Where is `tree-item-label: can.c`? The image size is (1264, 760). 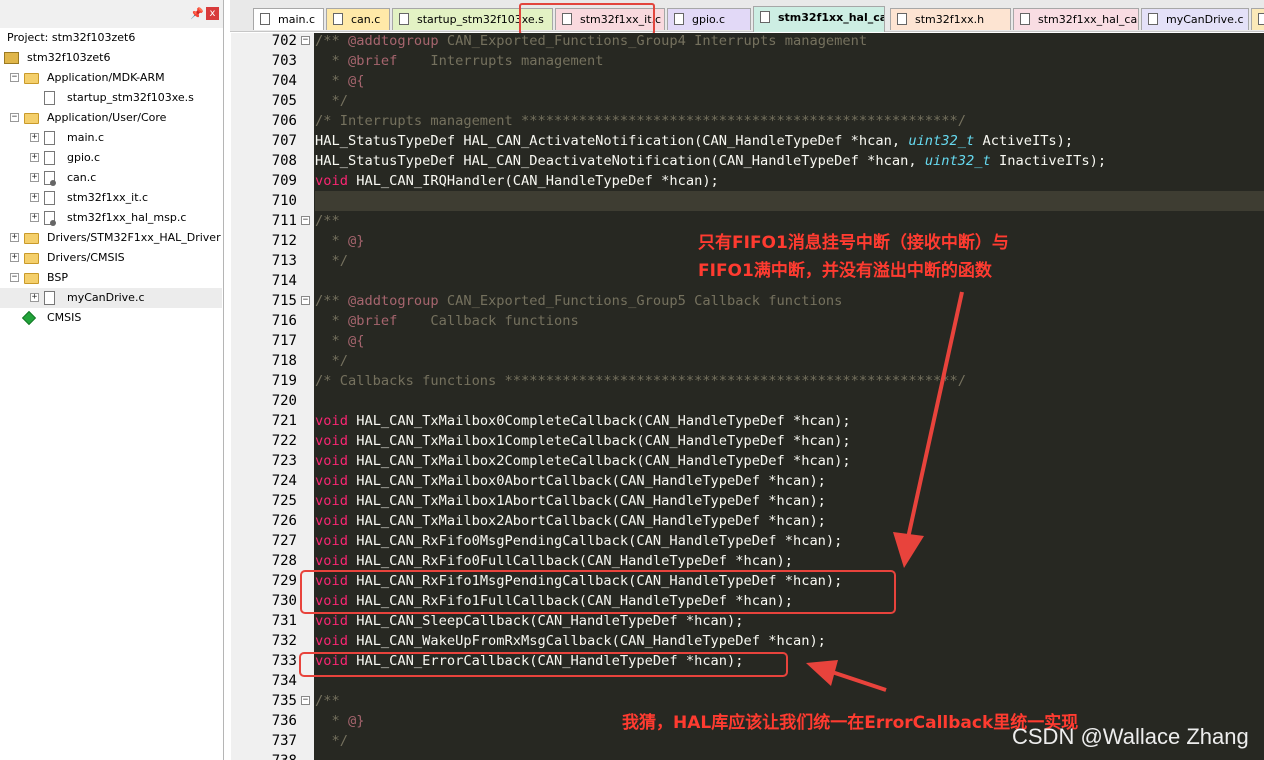
tree-item-label: can.c is located at coordinates (82, 177).